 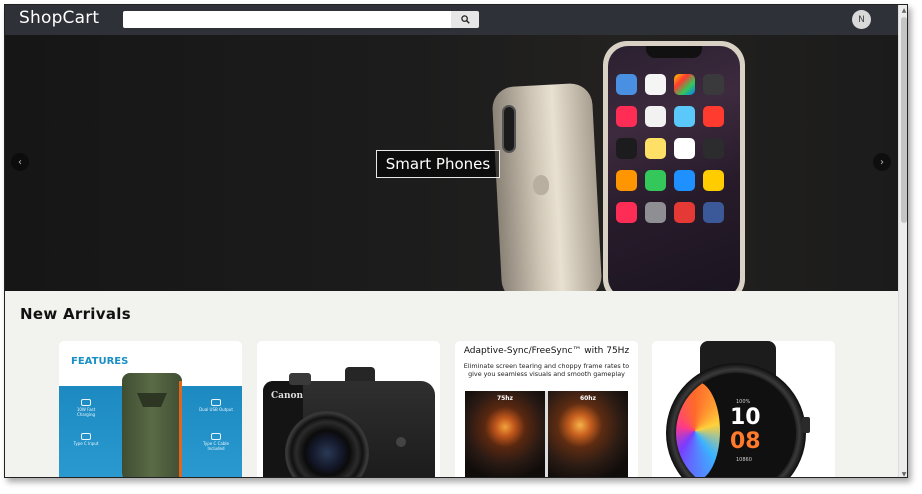 What do you see at coordinates (86, 402) in the screenshot?
I see `charging-icon` at bounding box center [86, 402].